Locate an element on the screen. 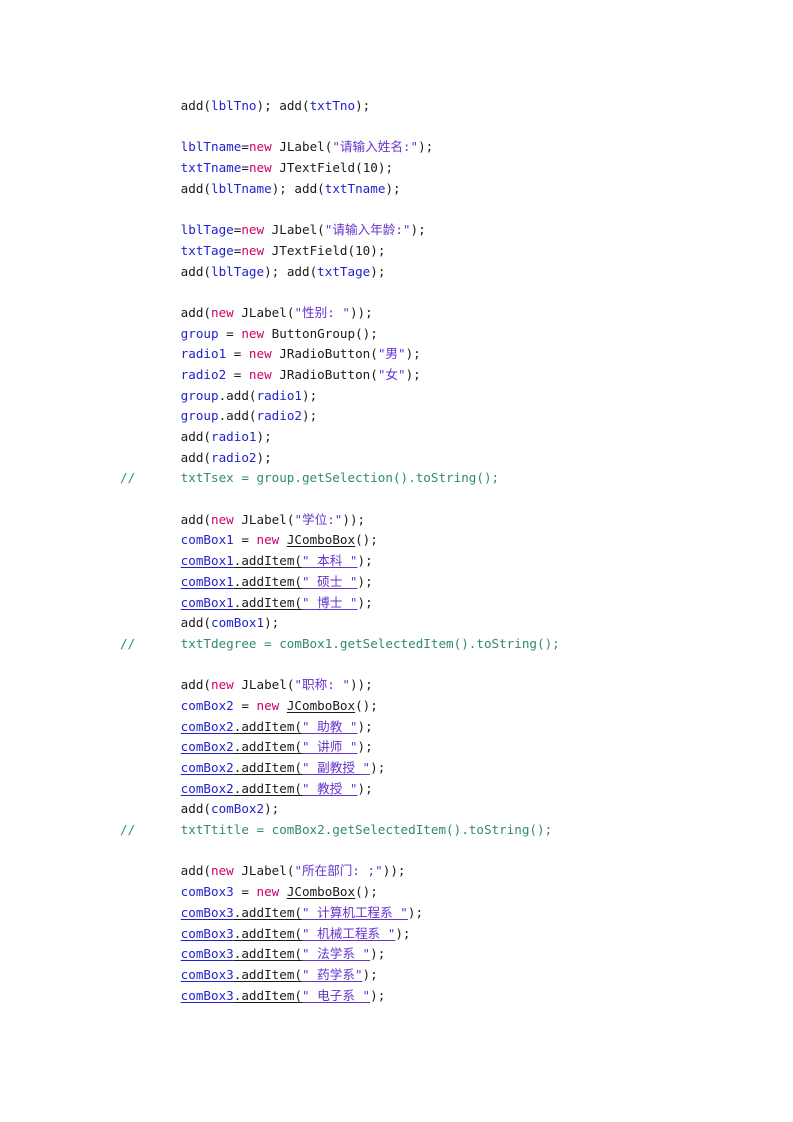 The height and width of the screenshot is (1122, 793). code-token-str: " 电子系 " is located at coordinates (336, 995).